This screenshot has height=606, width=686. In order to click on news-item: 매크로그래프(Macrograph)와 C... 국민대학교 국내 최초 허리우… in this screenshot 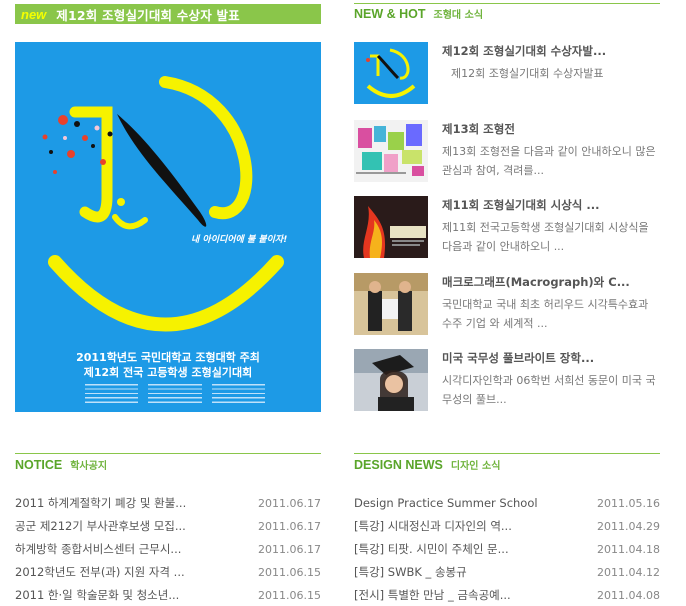, I will do `click(507, 306)`.